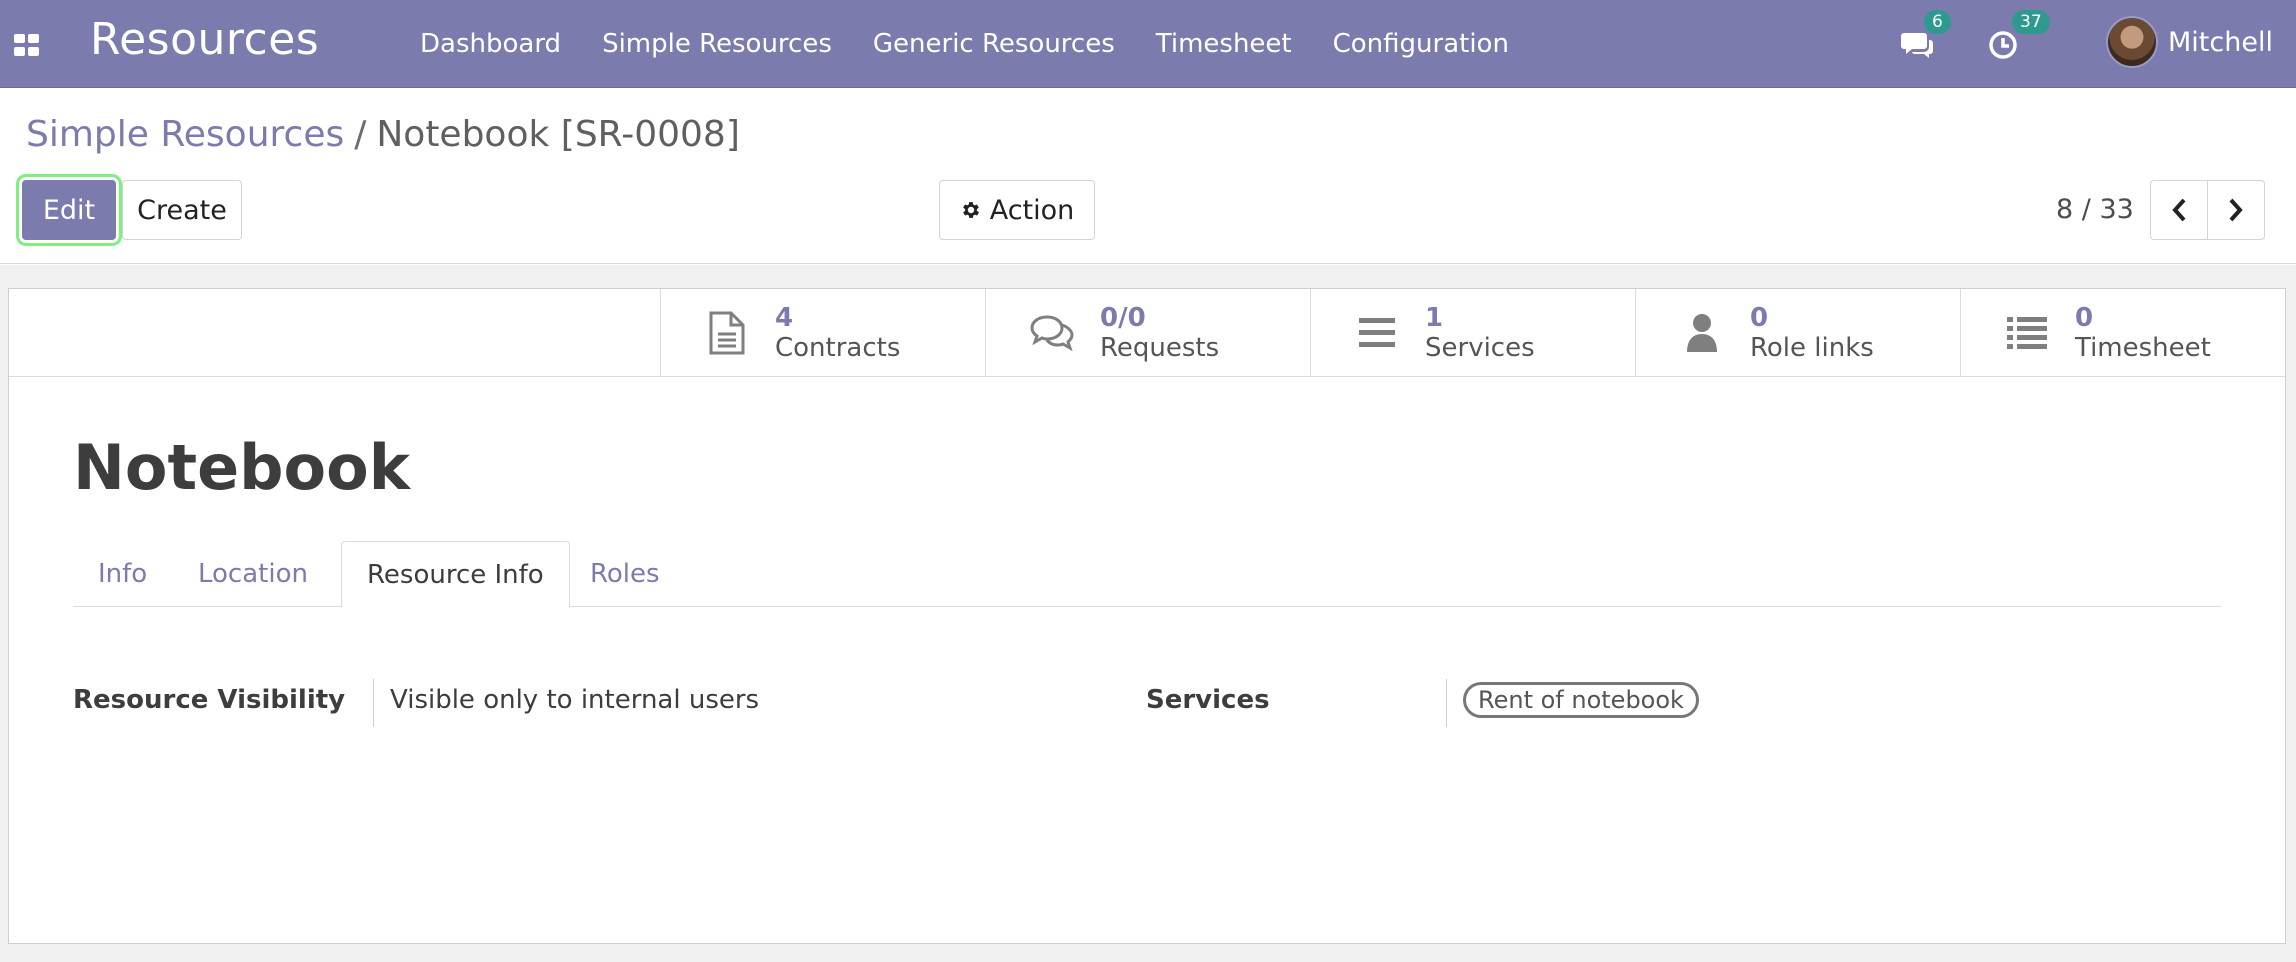 The width and height of the screenshot is (2296, 962). What do you see at coordinates (1421, 44) in the screenshot?
I see `menu-configuration: Configuration` at bounding box center [1421, 44].